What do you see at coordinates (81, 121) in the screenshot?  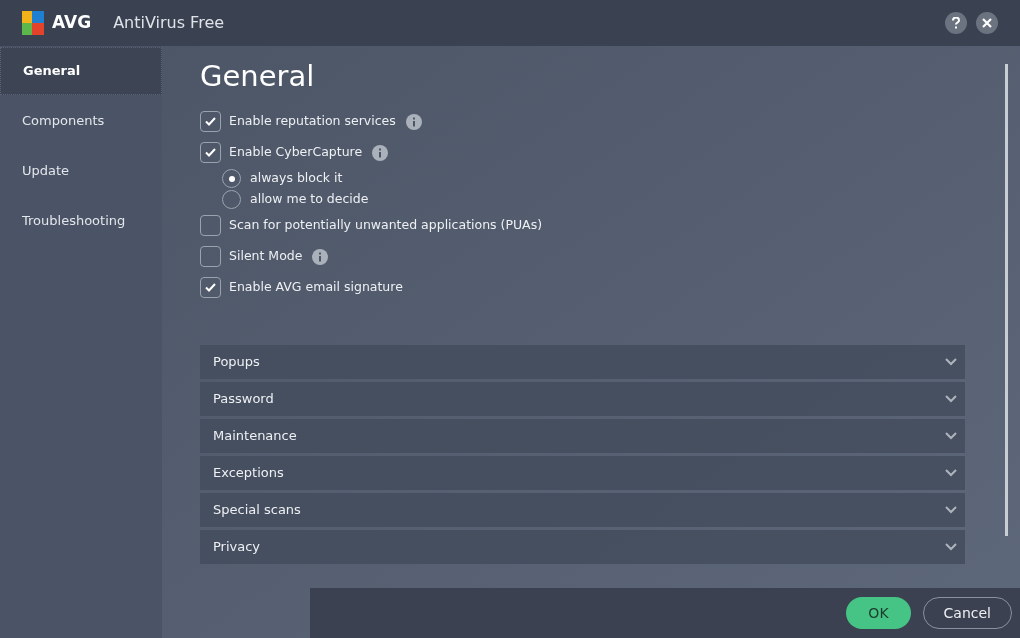 I see `sidebar-item: Components` at bounding box center [81, 121].